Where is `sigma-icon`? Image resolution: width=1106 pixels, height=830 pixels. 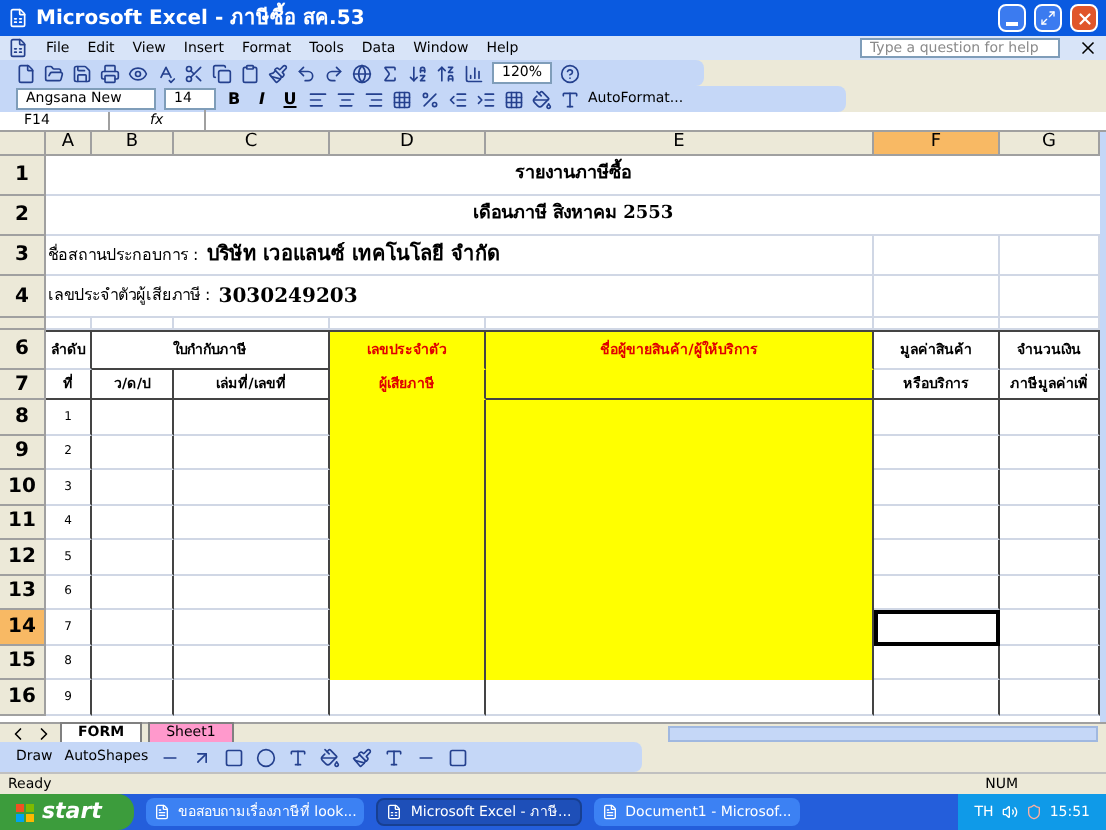
sigma-icon is located at coordinates (390, 73).